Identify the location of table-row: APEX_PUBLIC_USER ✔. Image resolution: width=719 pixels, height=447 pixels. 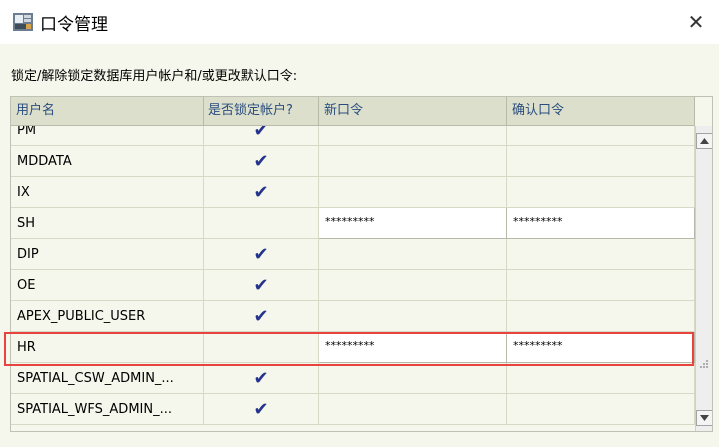
(353, 316).